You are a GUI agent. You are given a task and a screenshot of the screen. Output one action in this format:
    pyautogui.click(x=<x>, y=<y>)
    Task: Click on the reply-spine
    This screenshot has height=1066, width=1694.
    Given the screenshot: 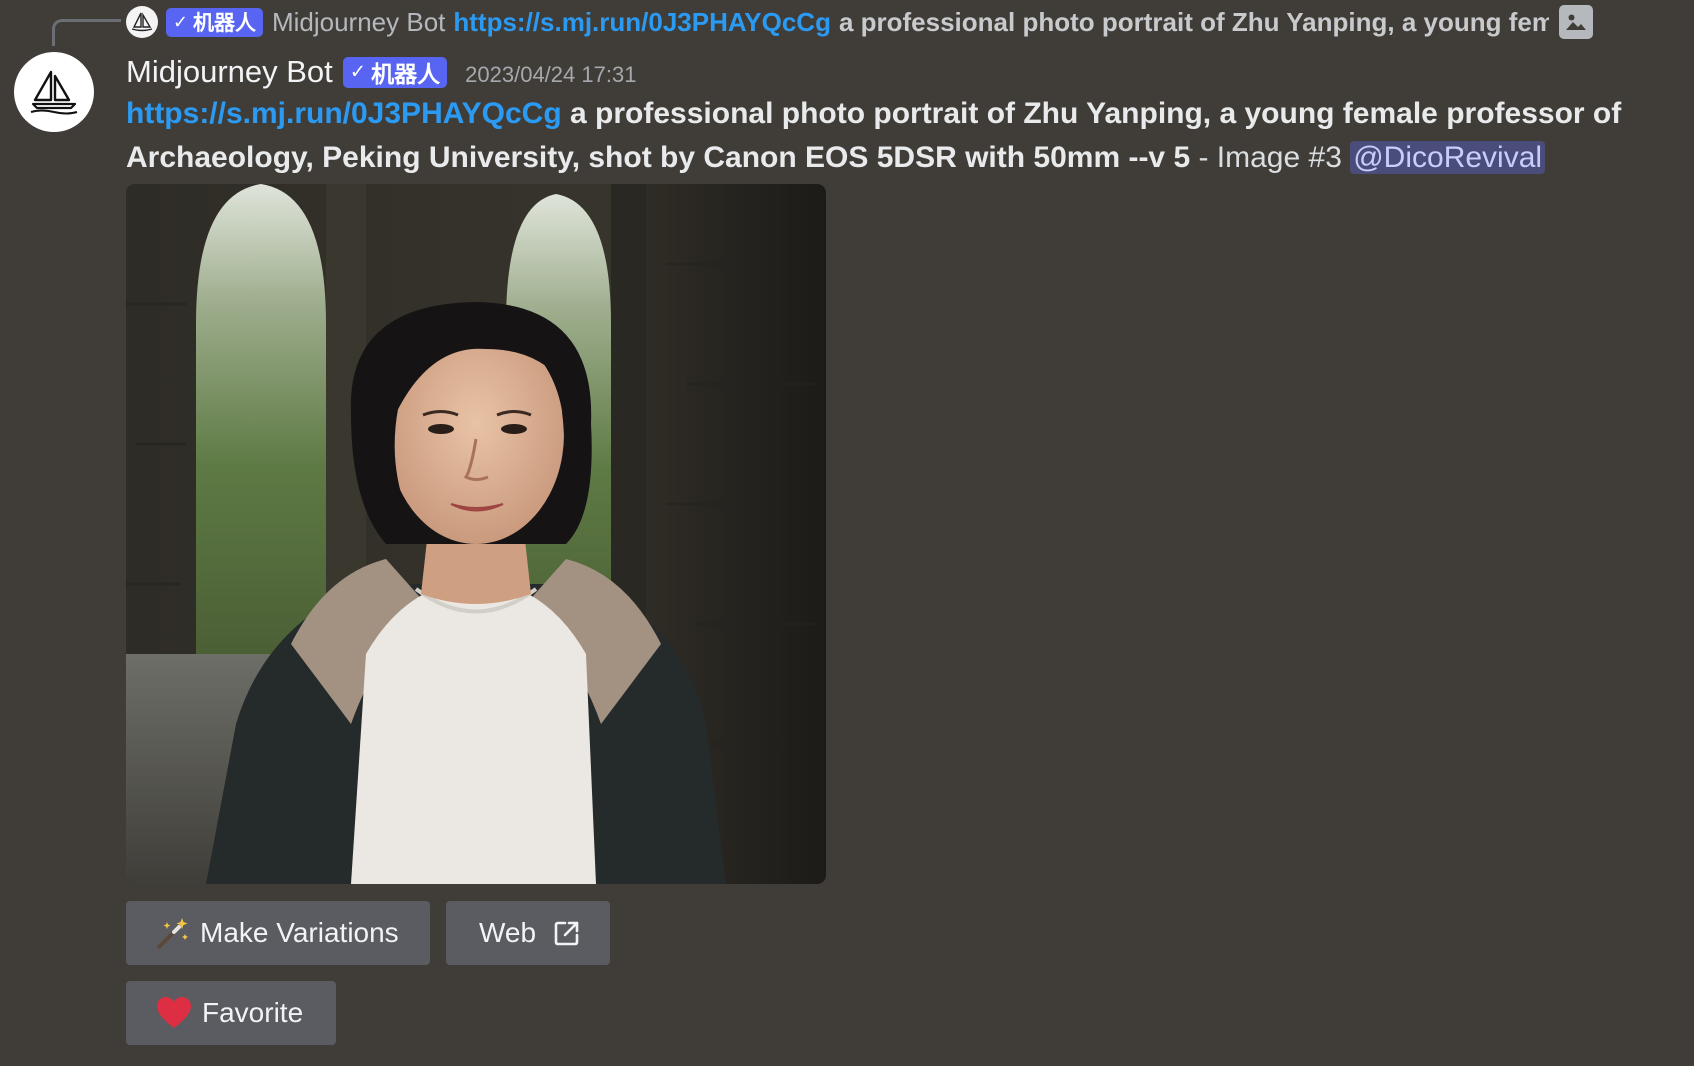 What is the action you would take?
    pyautogui.click(x=86, y=32)
    